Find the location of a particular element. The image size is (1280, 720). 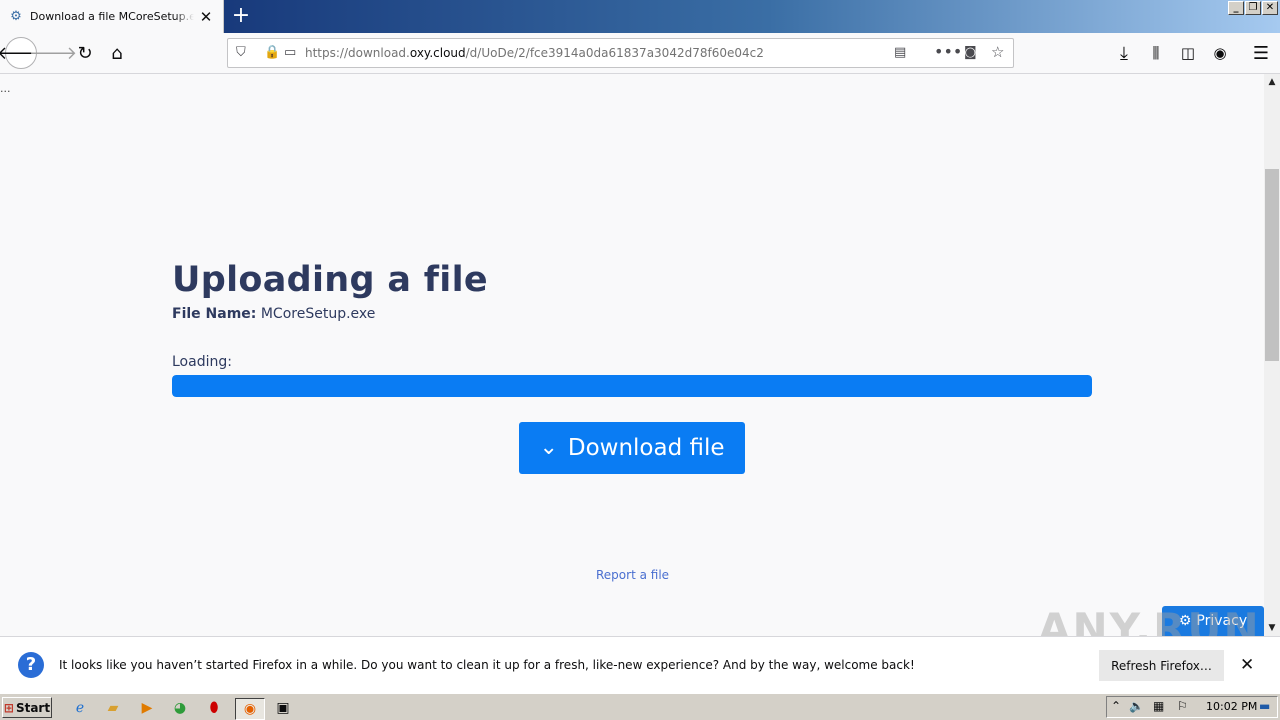

scroll-down-icon: ▼ is located at coordinates (1272, 628).